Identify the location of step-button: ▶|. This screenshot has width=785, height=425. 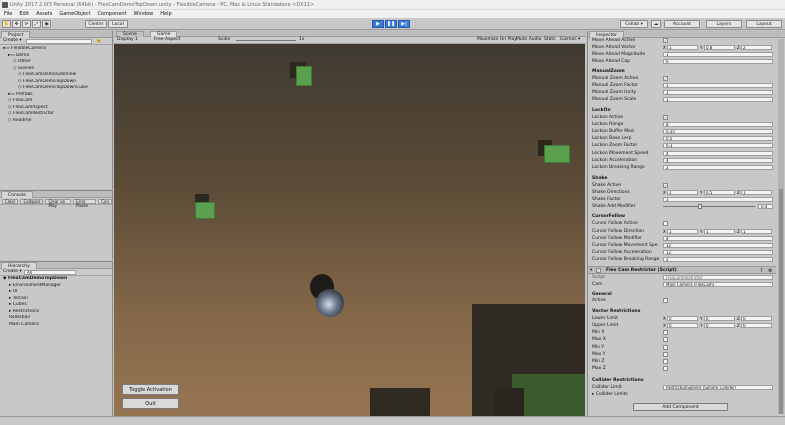
(404, 24).